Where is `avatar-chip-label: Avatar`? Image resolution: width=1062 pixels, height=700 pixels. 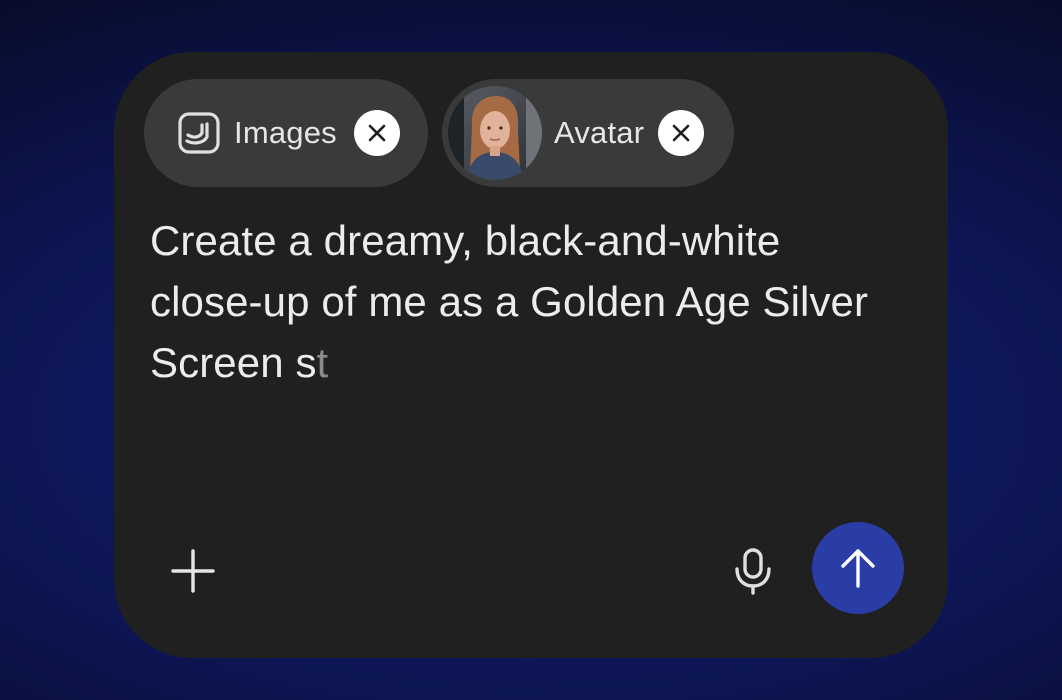 avatar-chip-label: Avatar is located at coordinates (599, 132).